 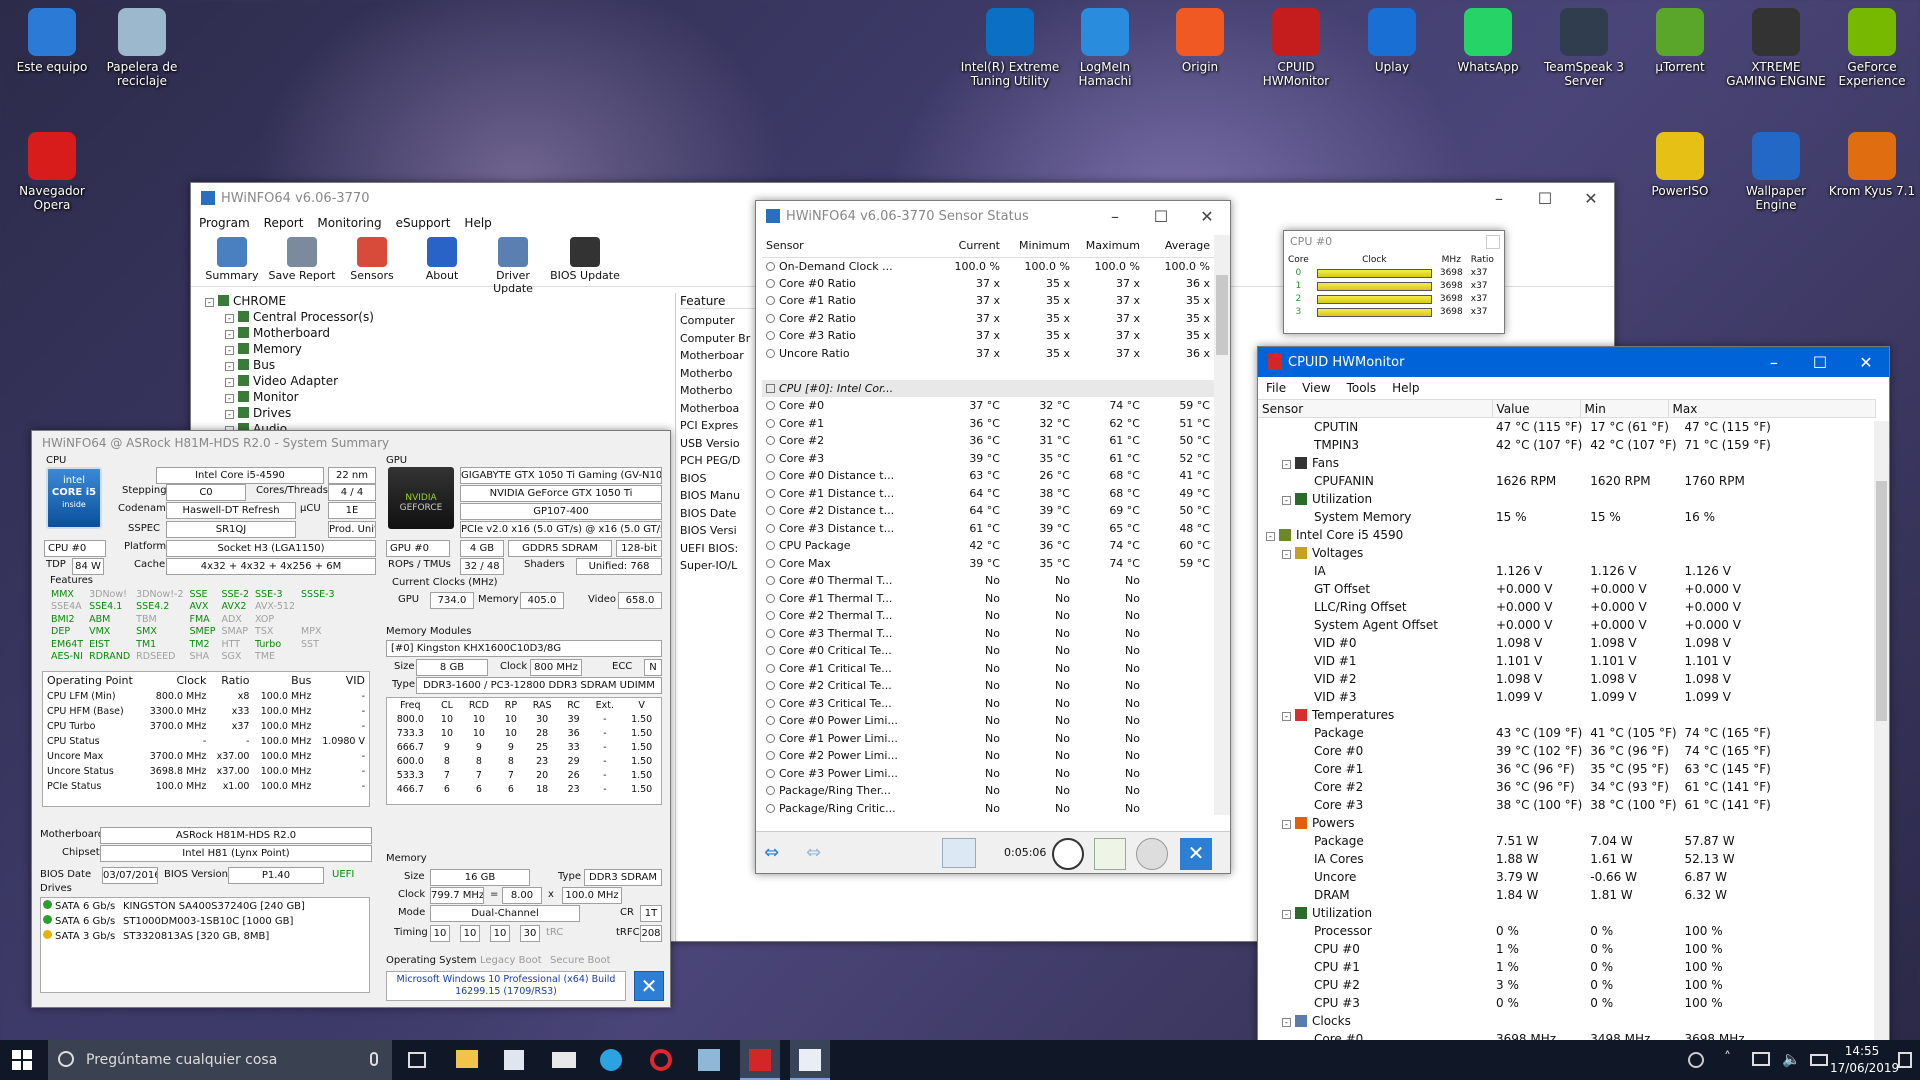 What do you see at coordinates (760, 1060) in the screenshot?
I see `hwmonitor-taskbar-icon` at bounding box center [760, 1060].